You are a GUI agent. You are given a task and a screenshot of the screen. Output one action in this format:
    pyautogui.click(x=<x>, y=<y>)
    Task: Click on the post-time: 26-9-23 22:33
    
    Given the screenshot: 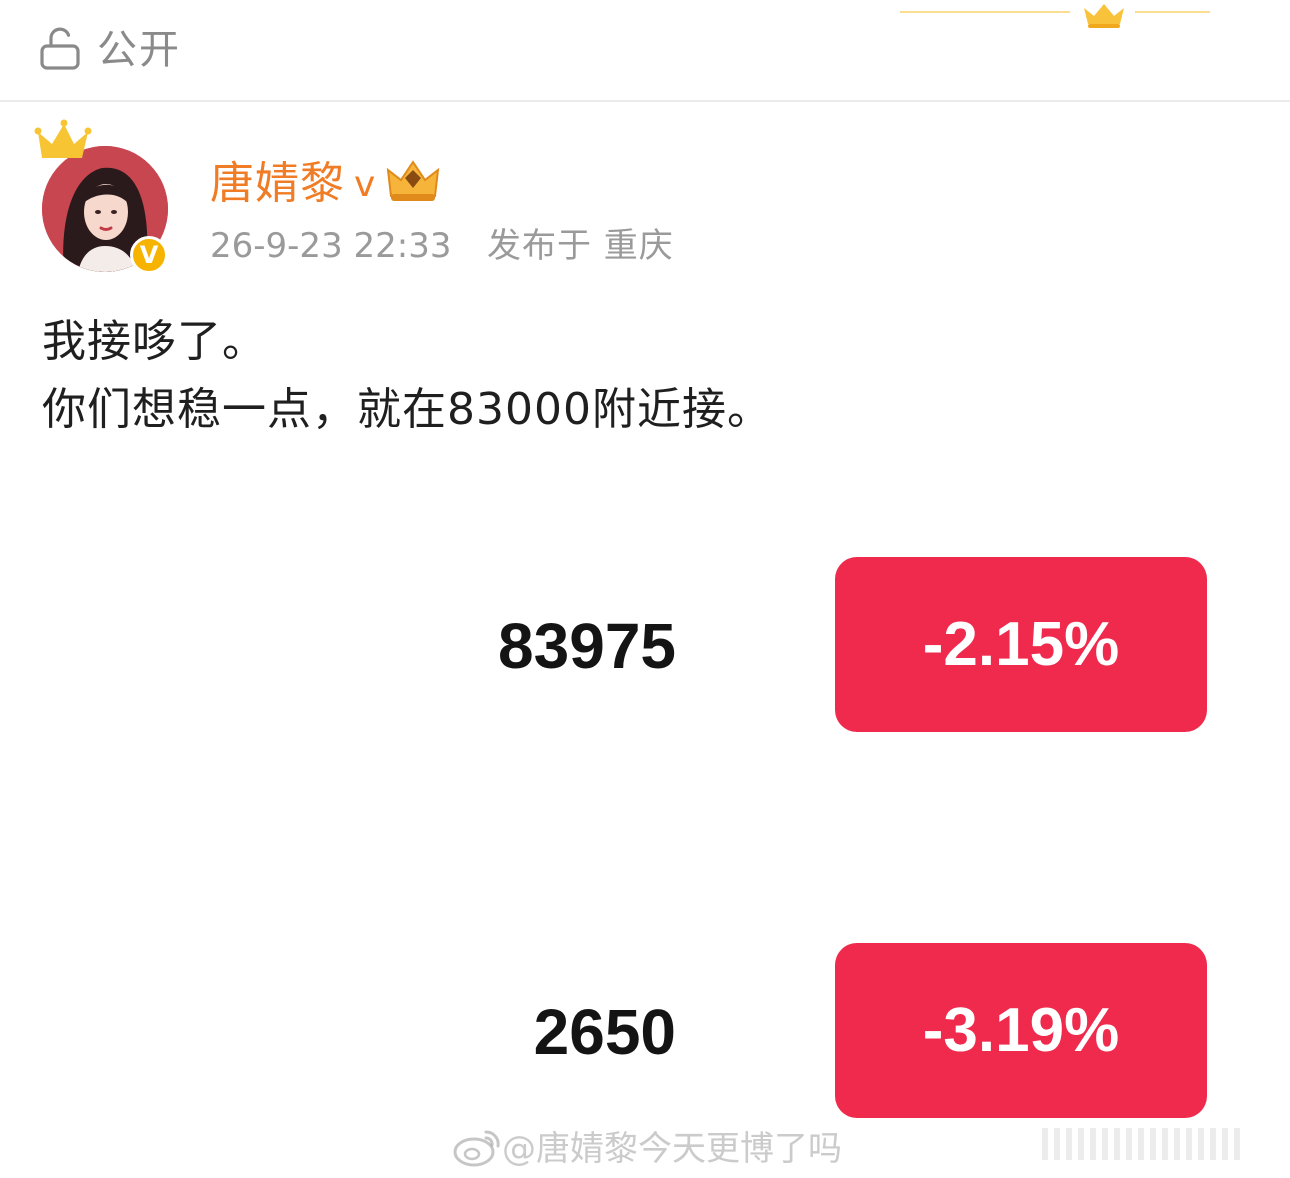 What is the action you would take?
    pyautogui.click(x=331, y=246)
    